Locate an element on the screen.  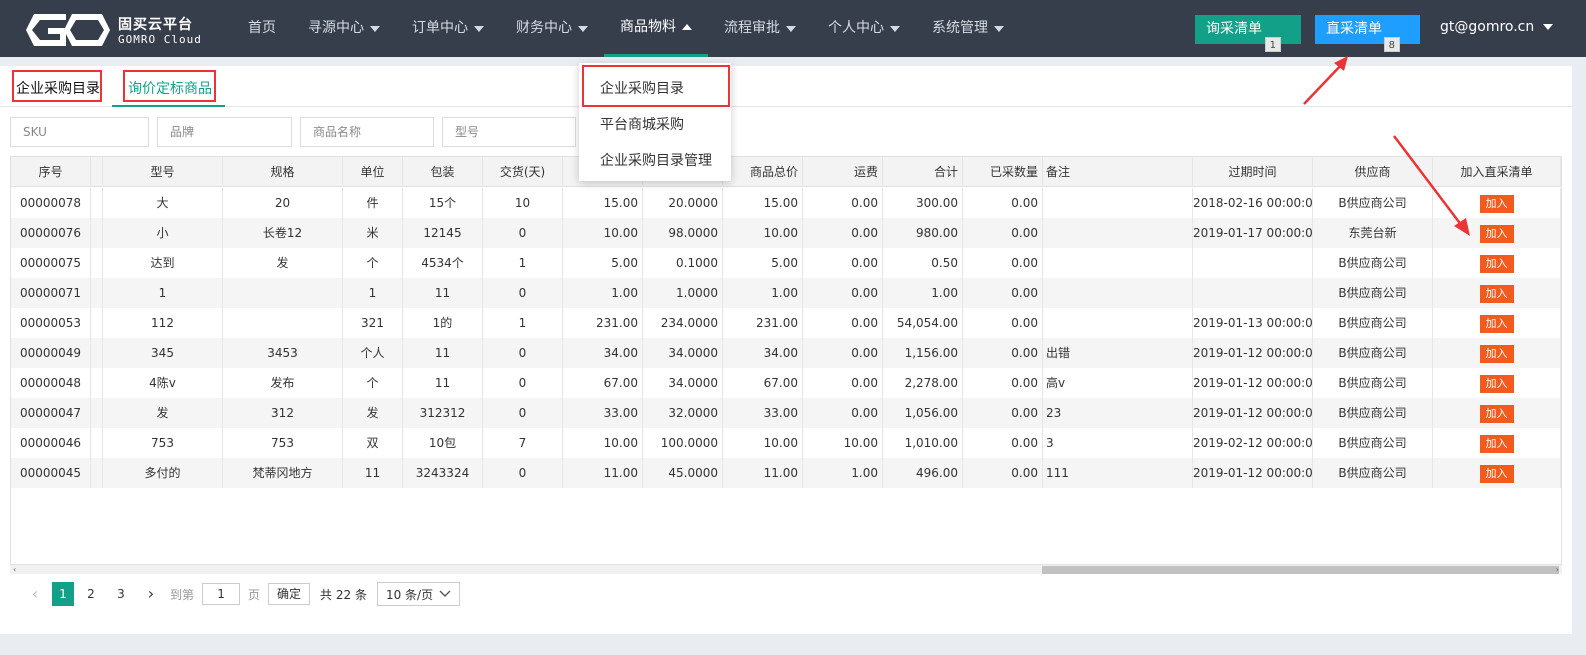
page-3: 3 is located at coordinates (121, 594).